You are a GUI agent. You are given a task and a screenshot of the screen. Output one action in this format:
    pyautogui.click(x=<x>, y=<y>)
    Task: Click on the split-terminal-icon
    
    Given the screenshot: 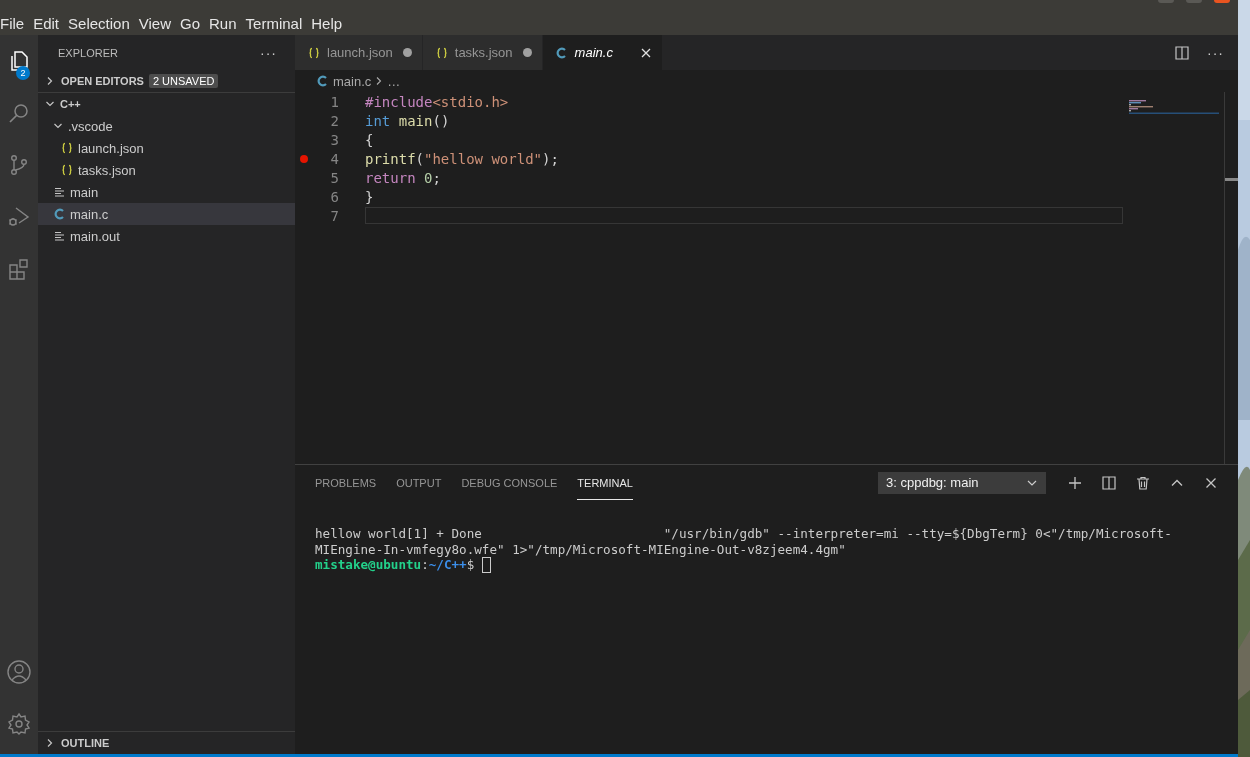 What is the action you would take?
    pyautogui.click(x=1109, y=482)
    